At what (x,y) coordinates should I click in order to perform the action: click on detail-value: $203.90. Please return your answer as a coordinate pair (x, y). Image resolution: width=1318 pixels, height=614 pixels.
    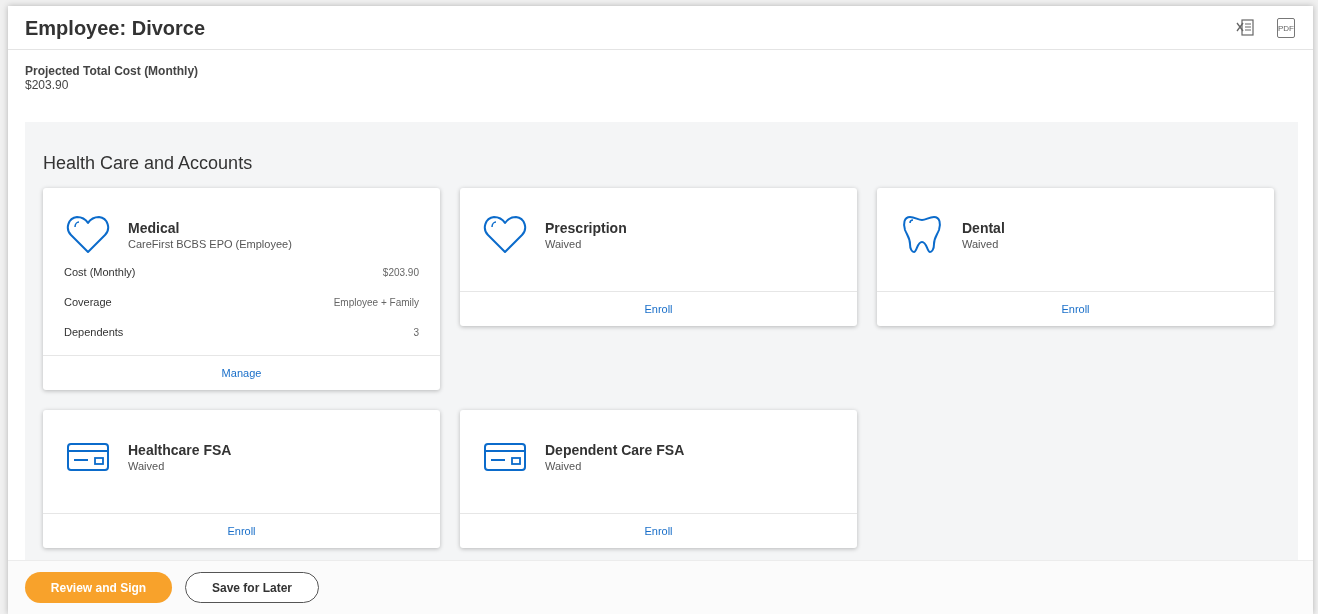
    Looking at the image, I should click on (400, 273).